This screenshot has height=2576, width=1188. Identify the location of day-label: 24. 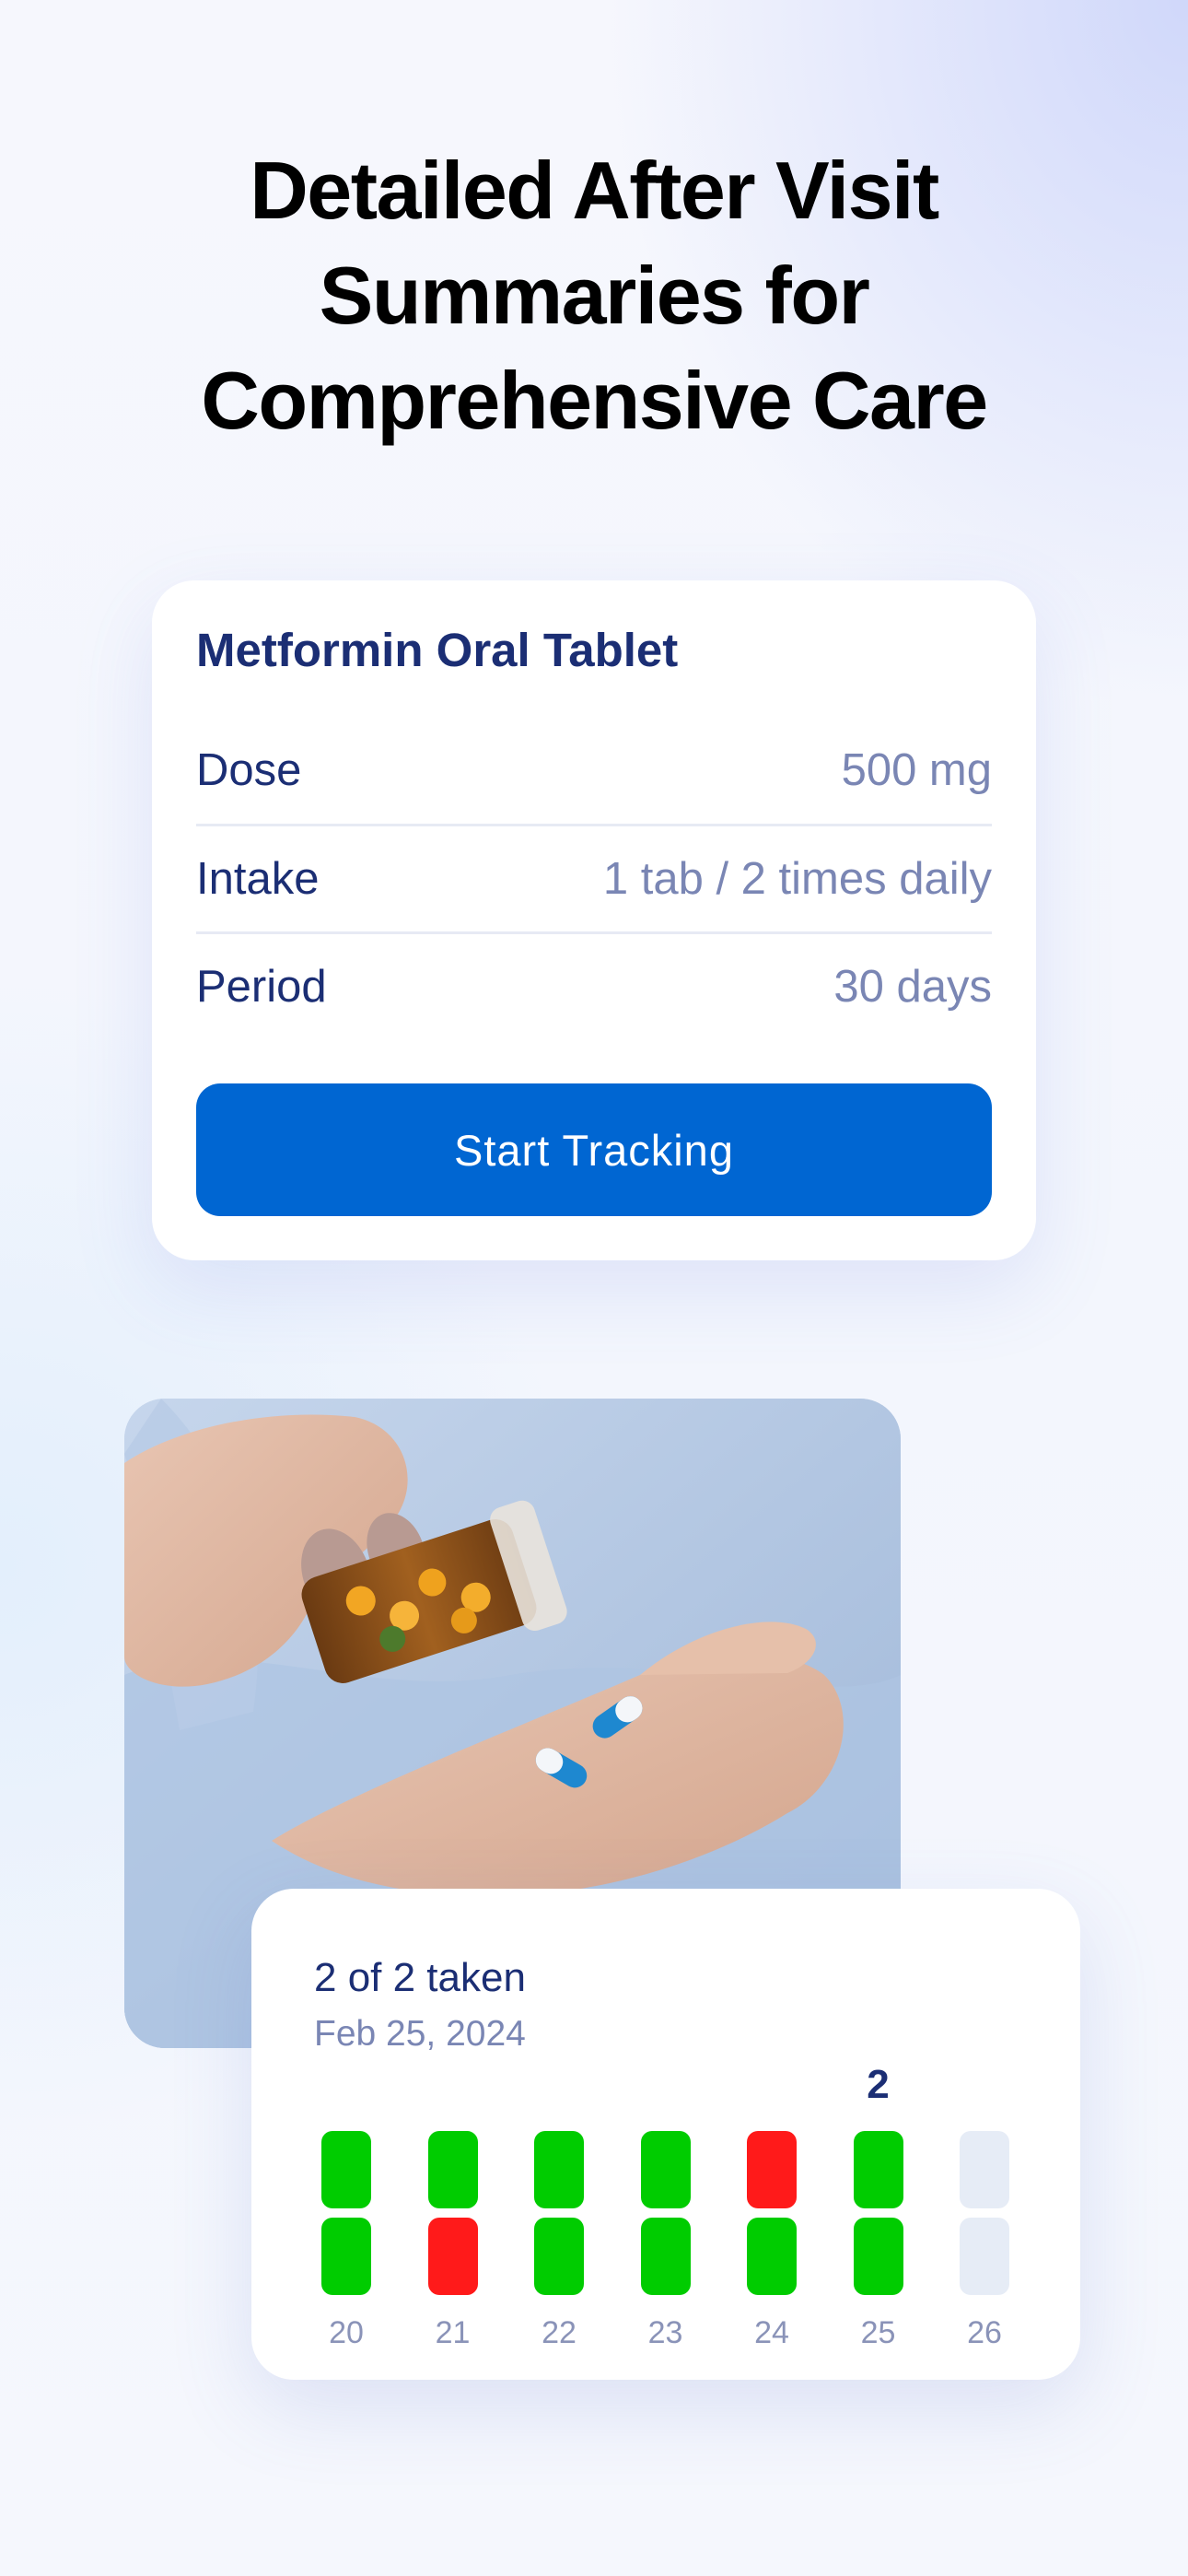
(771, 2332).